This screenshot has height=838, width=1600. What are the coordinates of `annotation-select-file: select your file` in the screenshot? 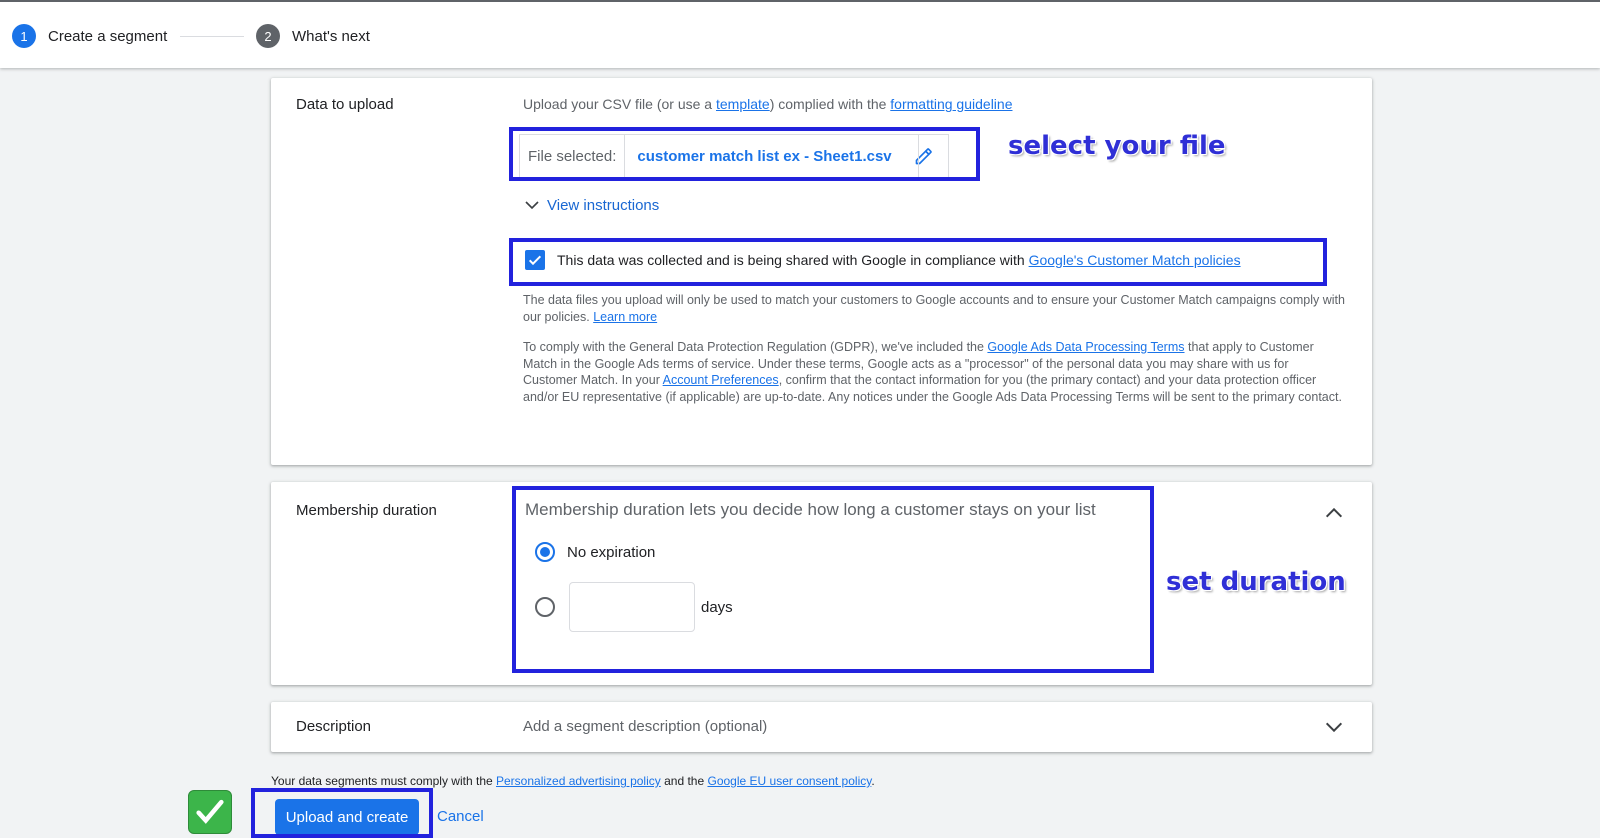 It's located at (1117, 146).